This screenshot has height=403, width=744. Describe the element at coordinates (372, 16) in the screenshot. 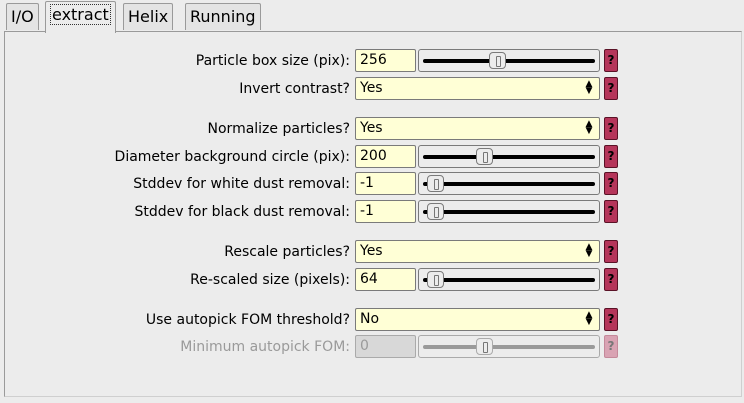

I see `tab-bar: I/O extract Helix Running` at that location.